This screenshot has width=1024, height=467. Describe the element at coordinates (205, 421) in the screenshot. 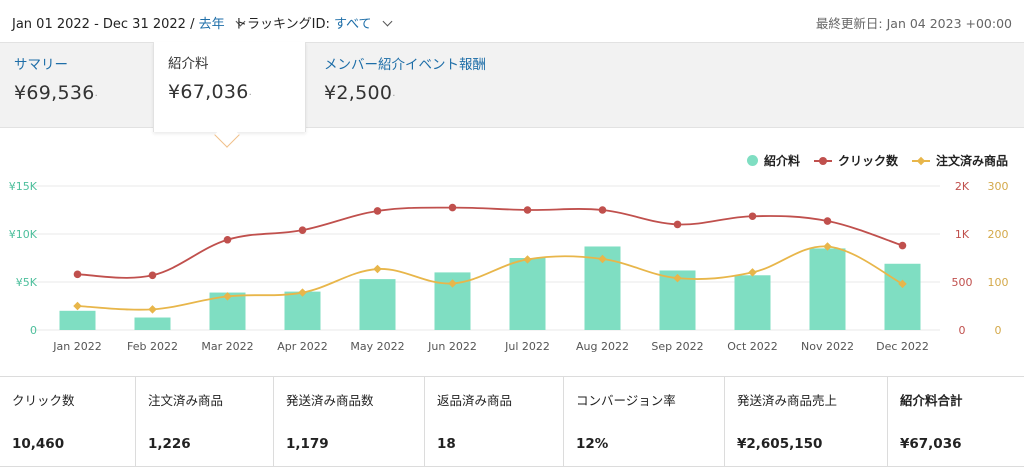

I see `stat-ordered-items: 注文済み商品 1,226` at that location.